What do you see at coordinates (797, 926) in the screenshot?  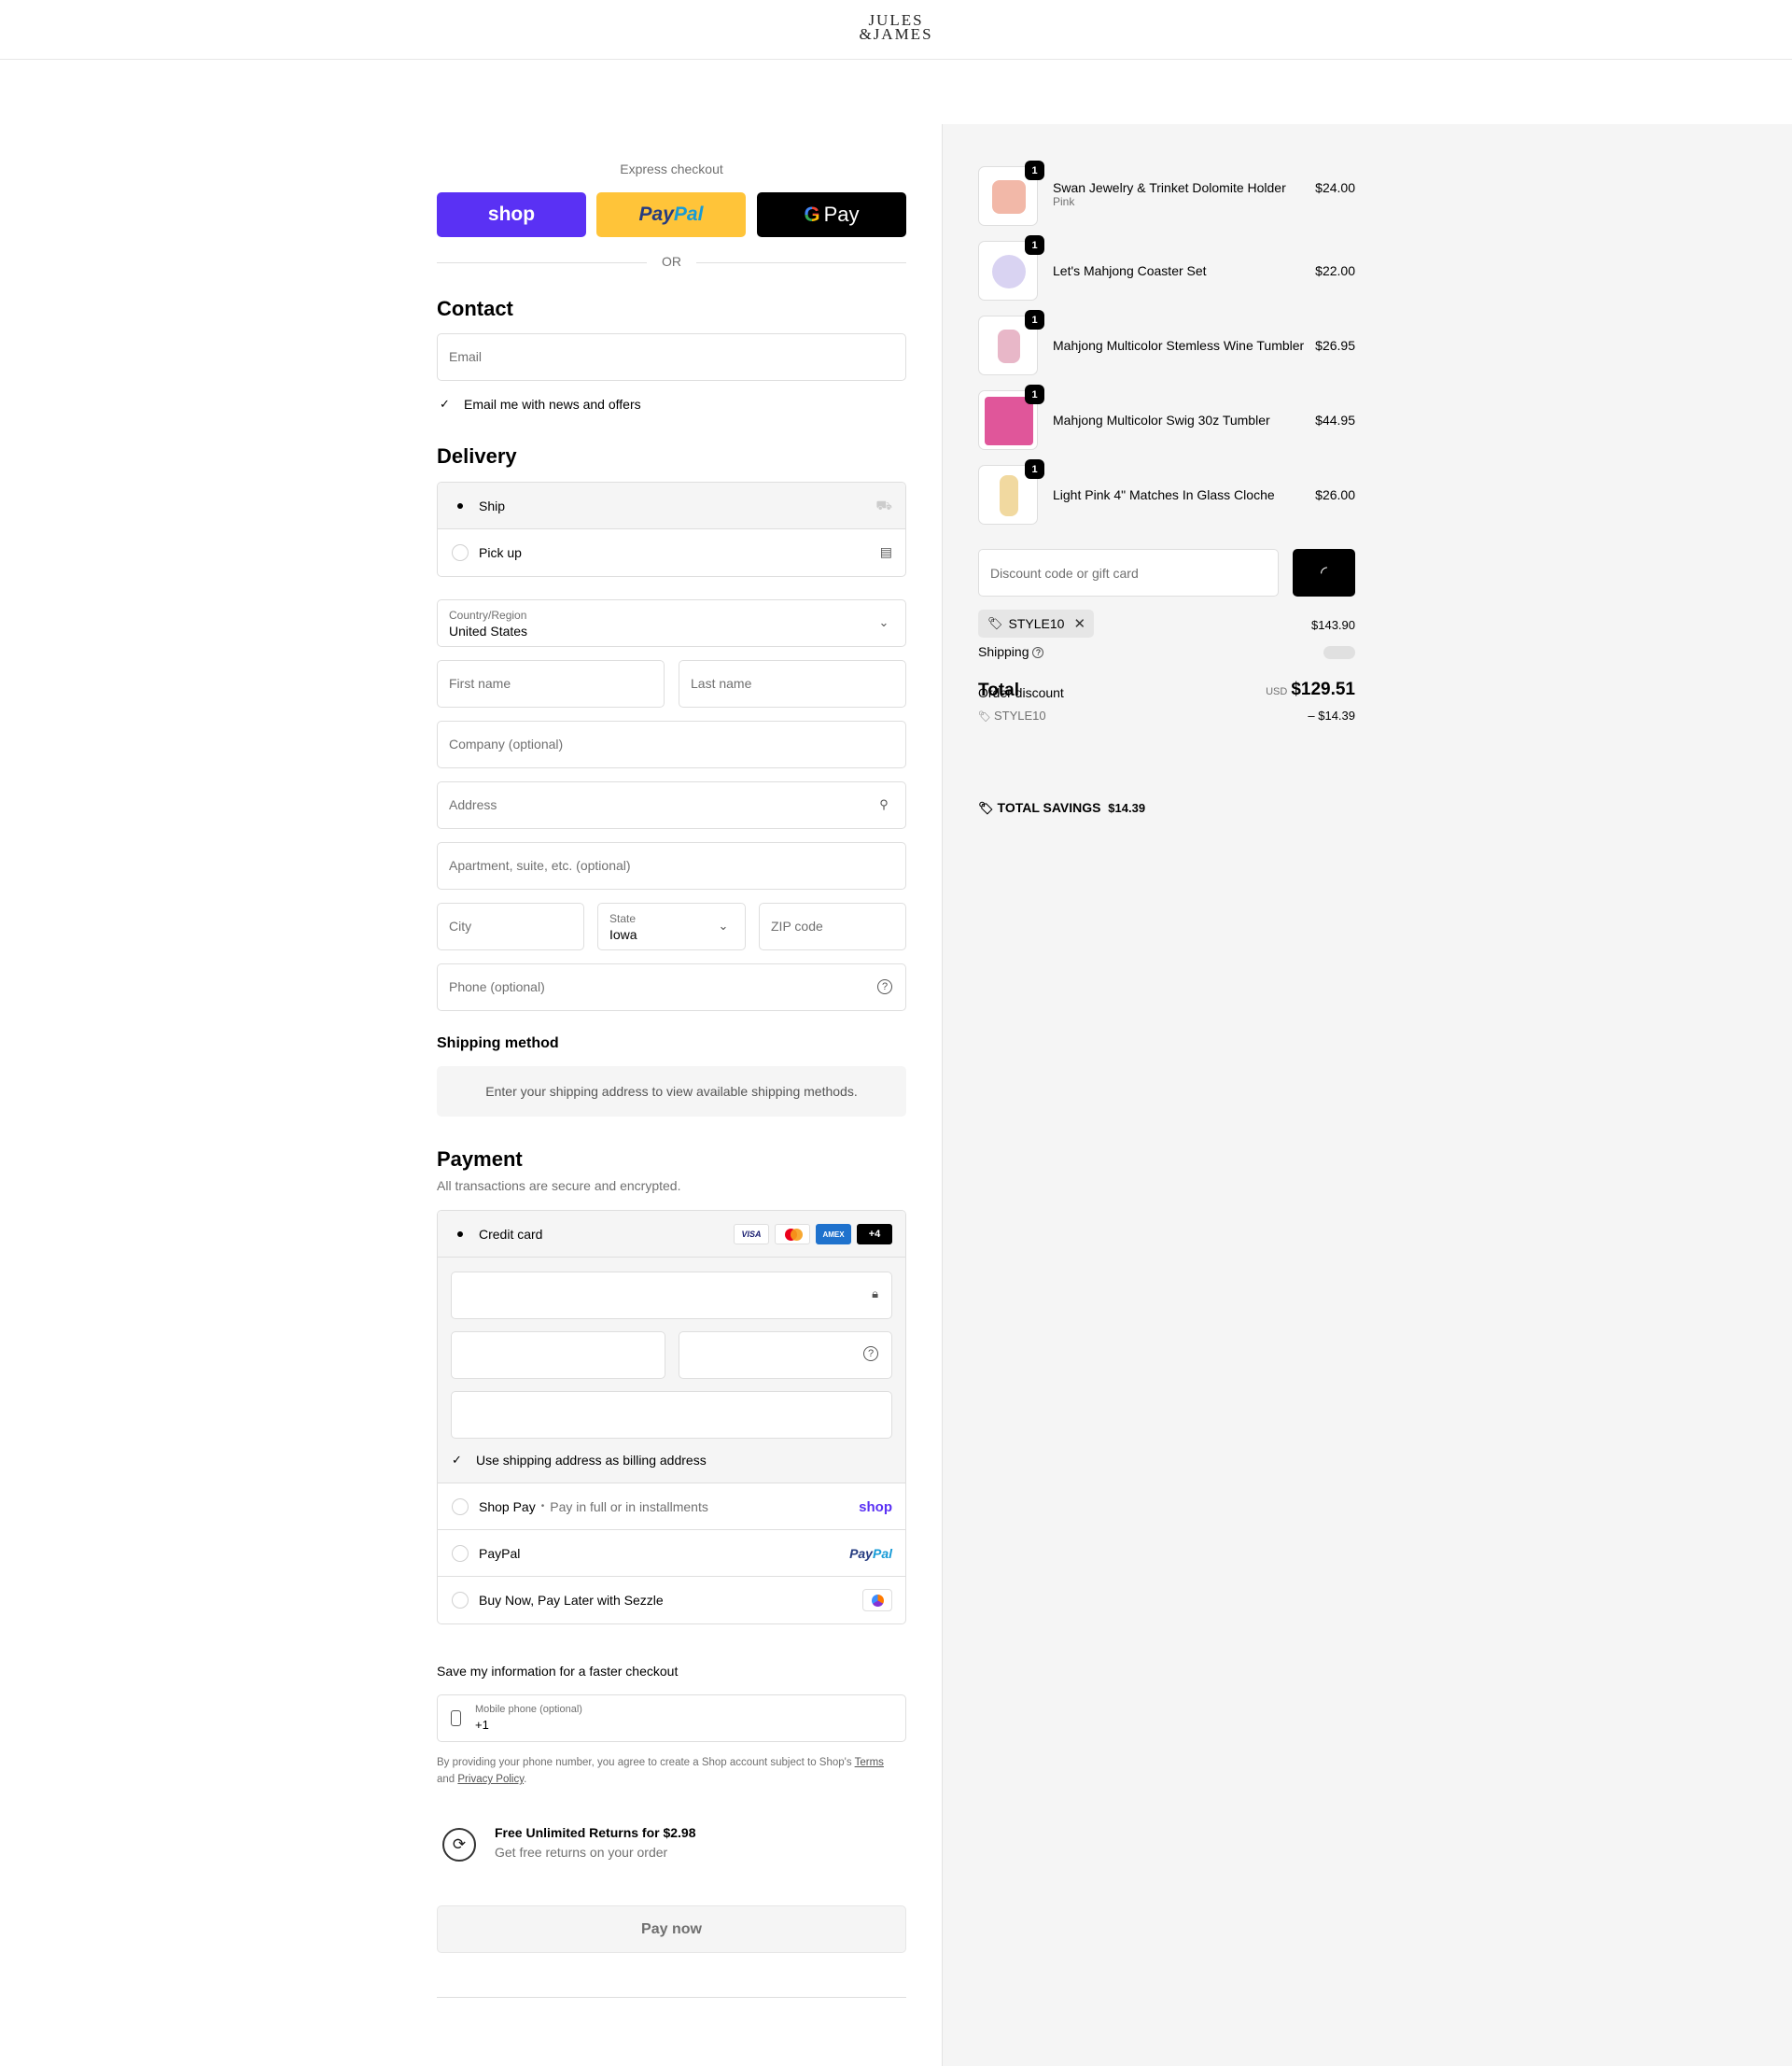 I see `zip-placeholder: ZIP code` at bounding box center [797, 926].